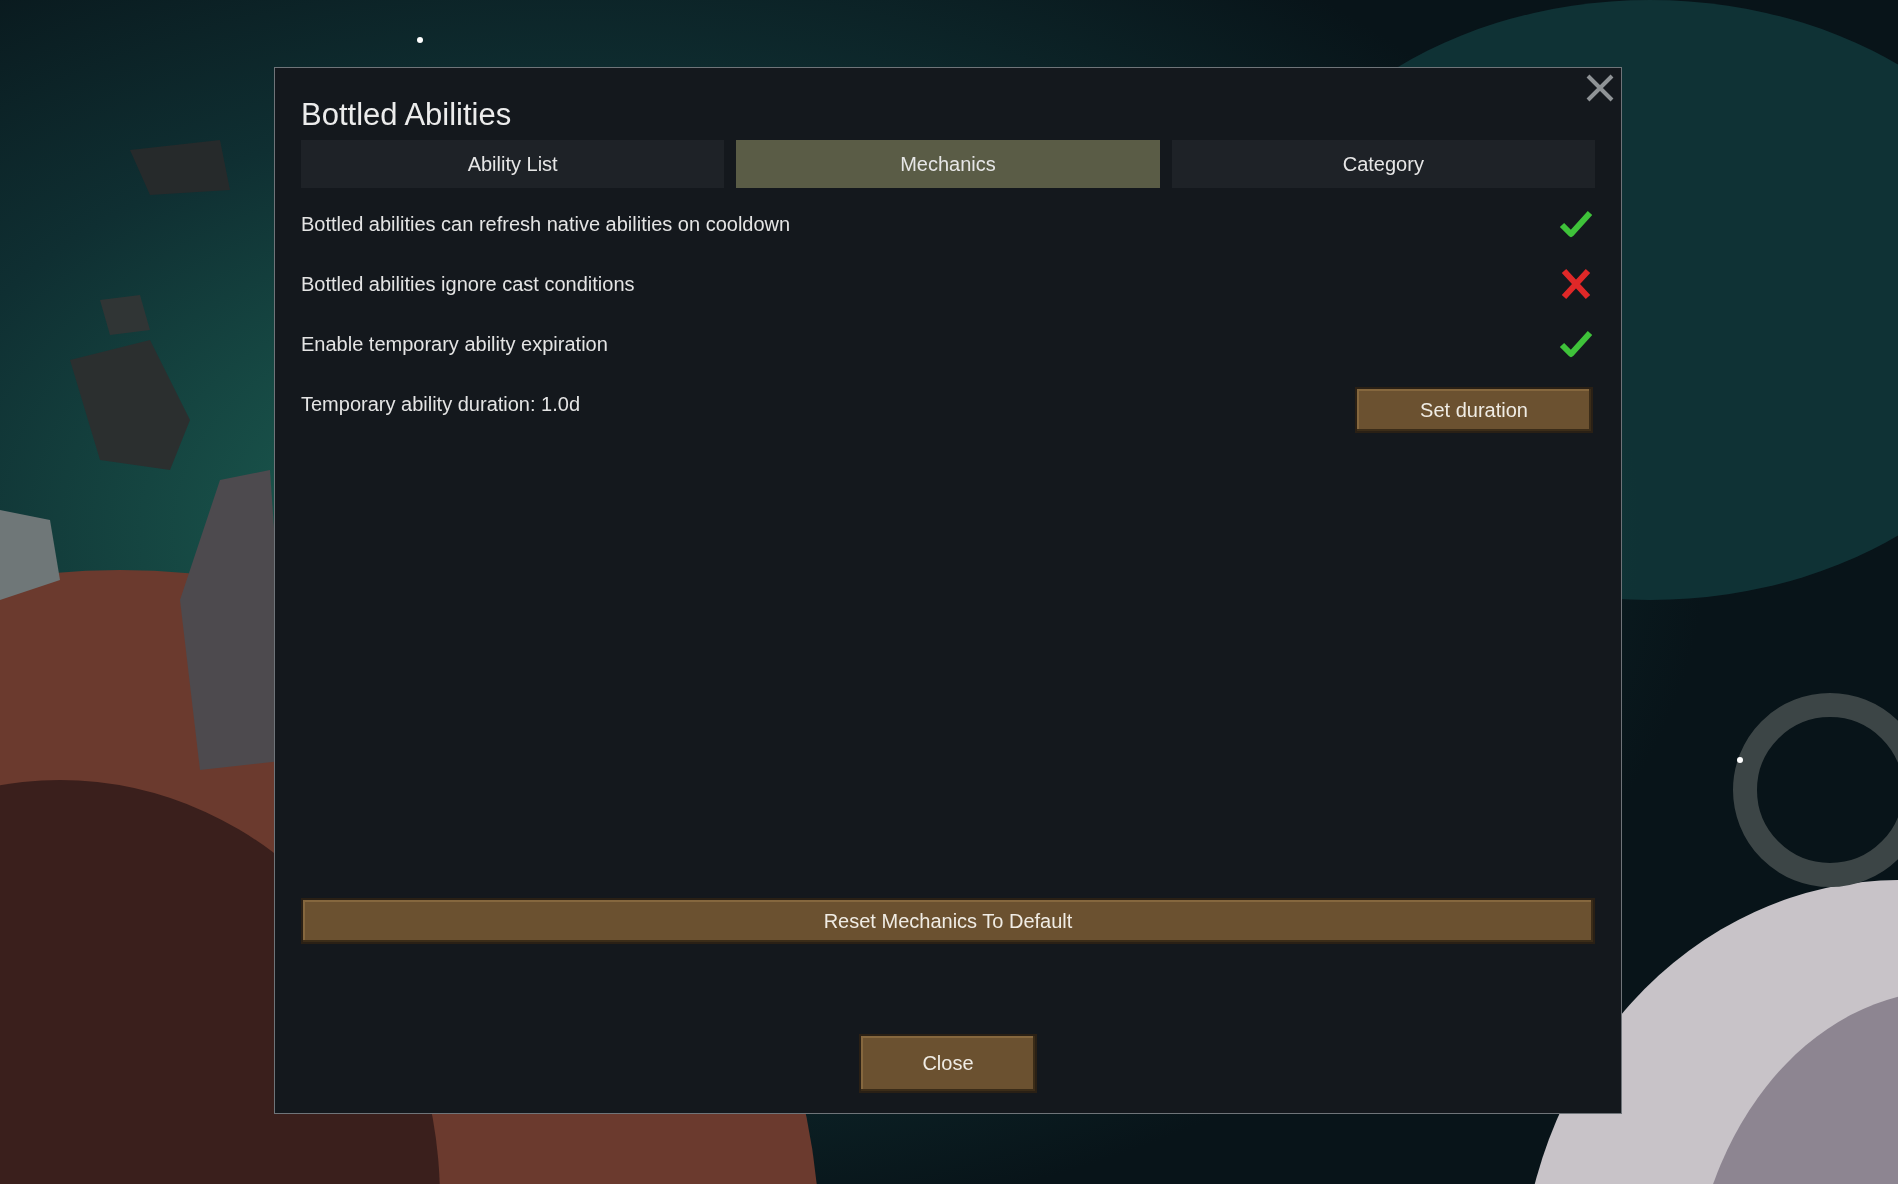  Describe the element at coordinates (441, 404) in the screenshot. I see `setting-label: Temporary ability duration: 1.0d` at that location.